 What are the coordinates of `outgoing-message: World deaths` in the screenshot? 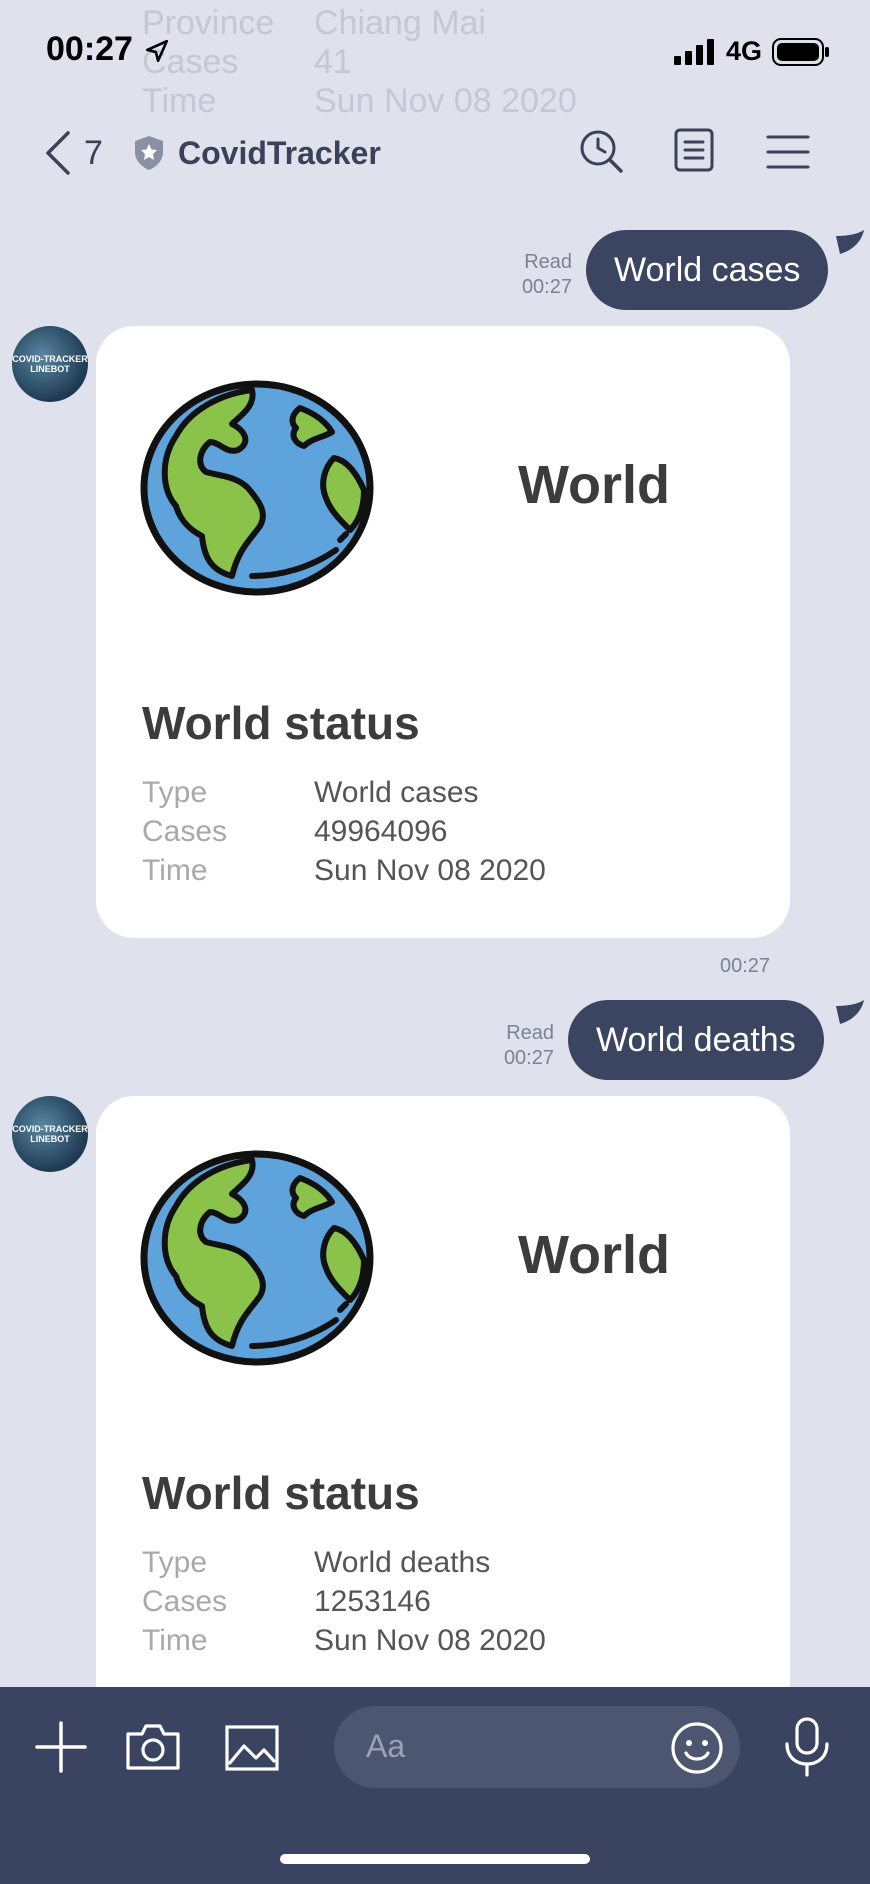 It's located at (696, 1040).